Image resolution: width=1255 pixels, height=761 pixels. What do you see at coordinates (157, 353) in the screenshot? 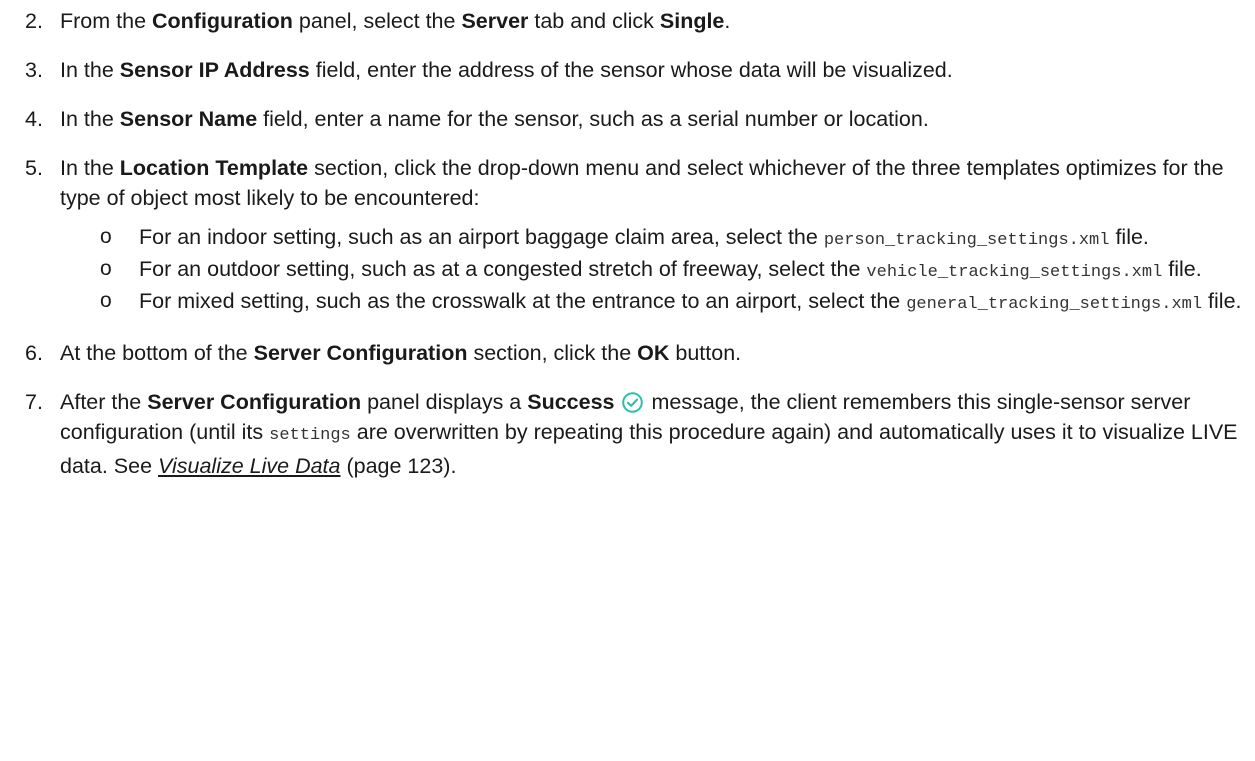
I see `step-text: At the bottom of the` at bounding box center [157, 353].